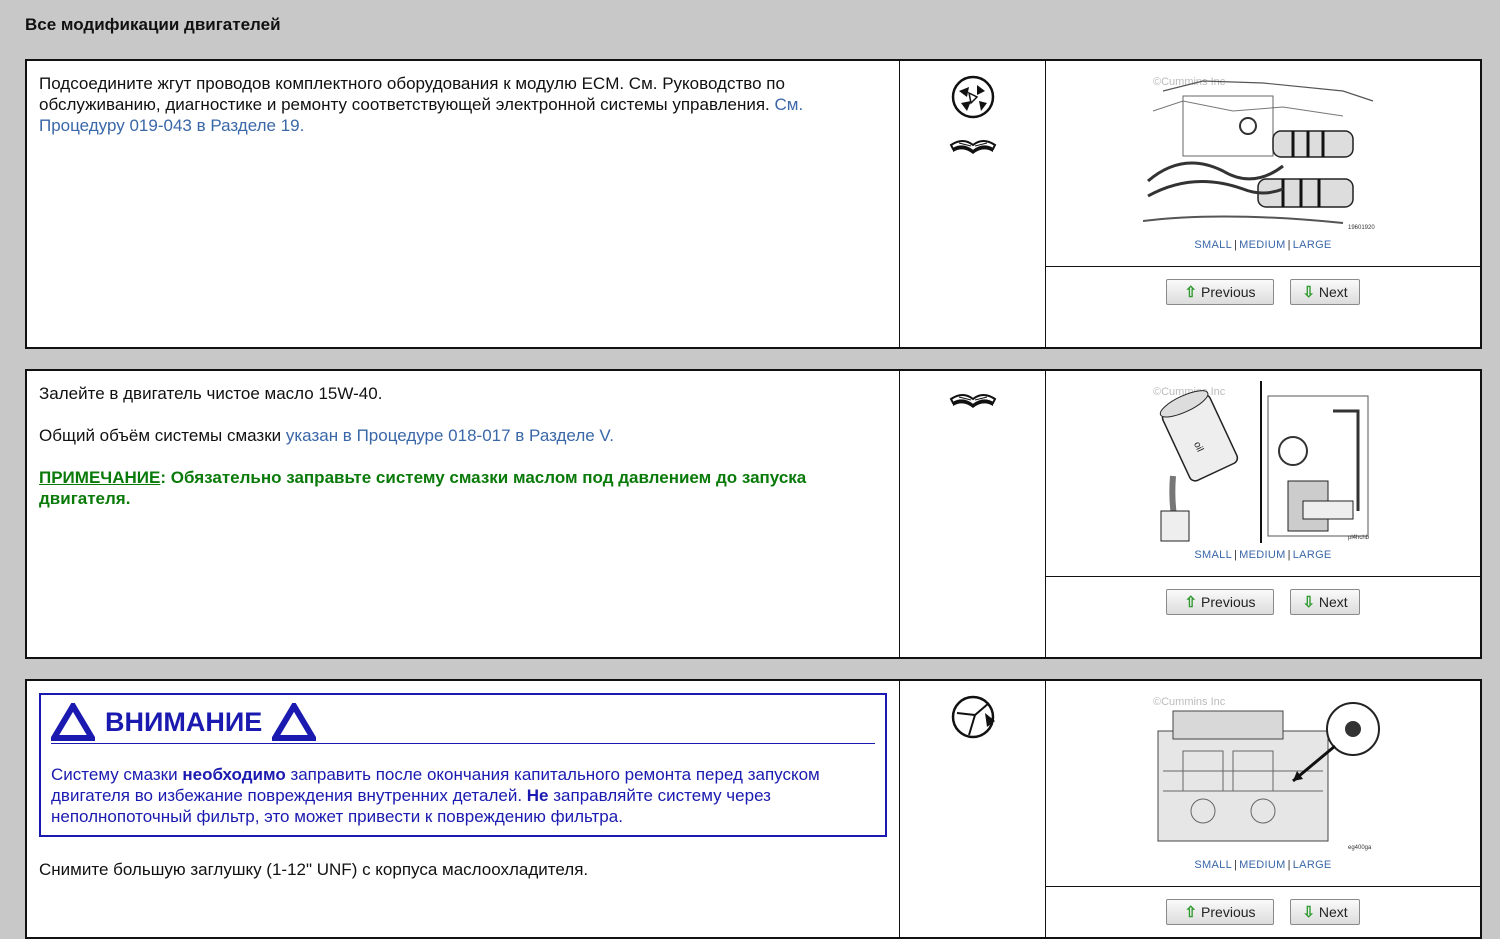  I want to click on svg-text: eg400ga, so click(1360, 848).